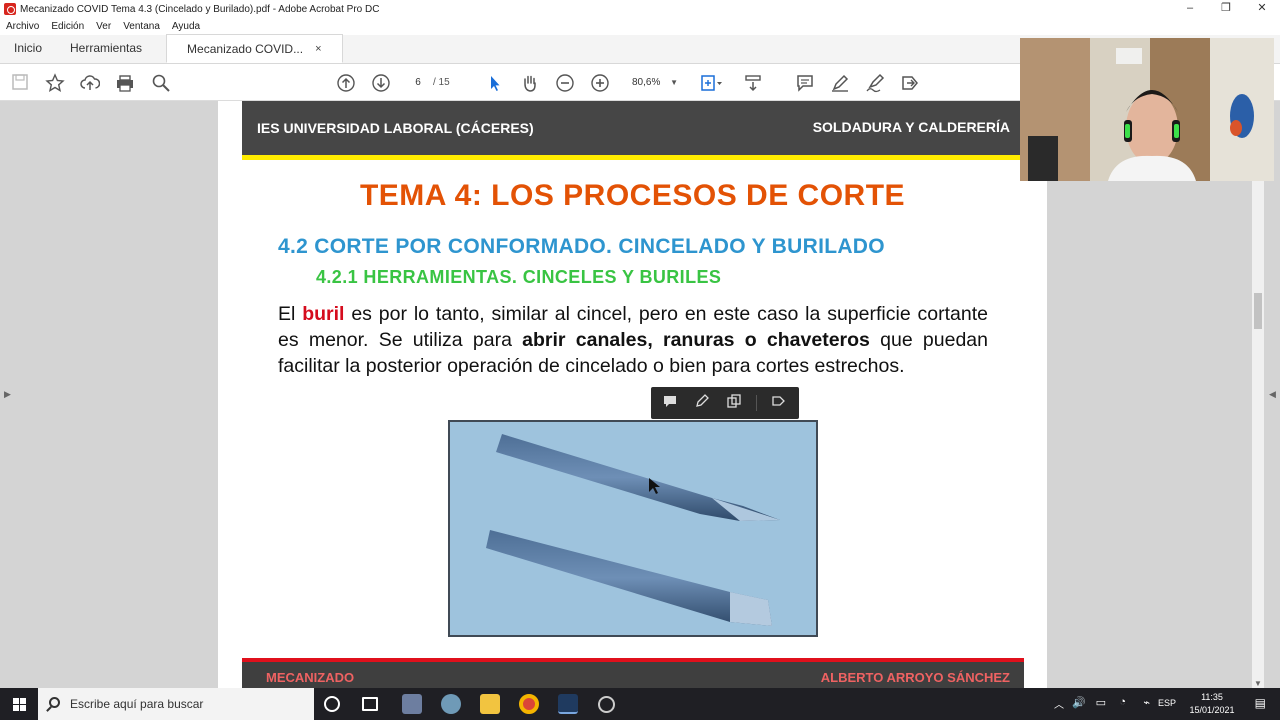 This screenshot has width=1280, height=720. I want to click on page-down-icon, so click(381, 83).